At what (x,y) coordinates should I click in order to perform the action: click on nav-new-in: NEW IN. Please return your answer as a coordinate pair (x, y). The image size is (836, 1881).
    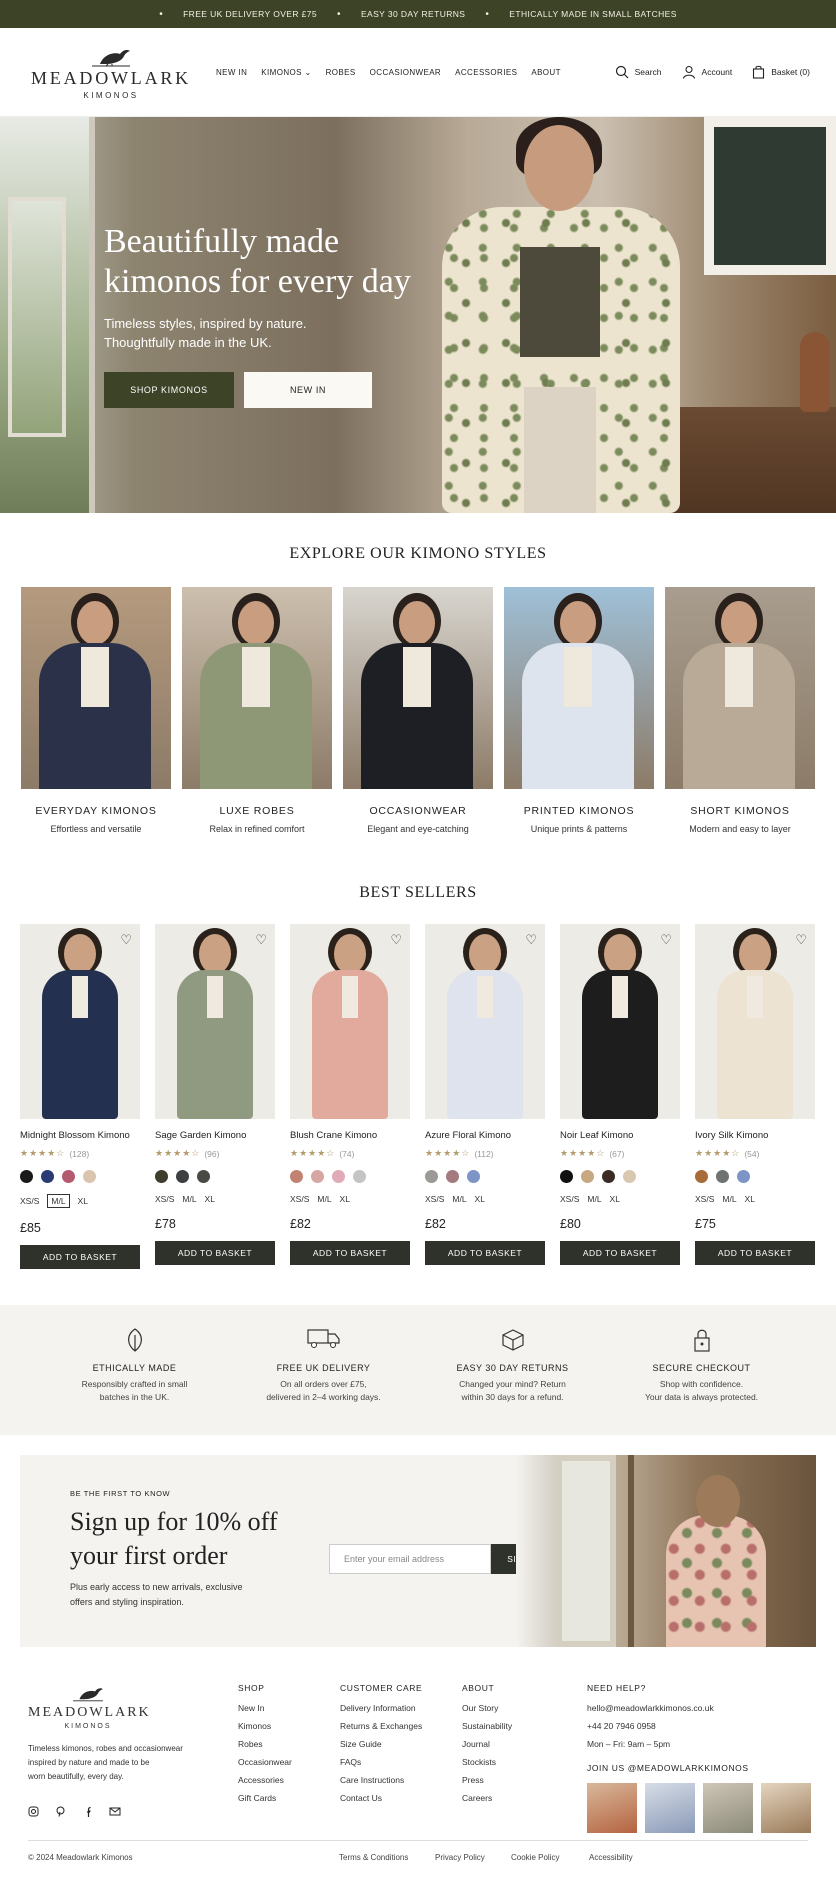
    Looking at the image, I should click on (231, 72).